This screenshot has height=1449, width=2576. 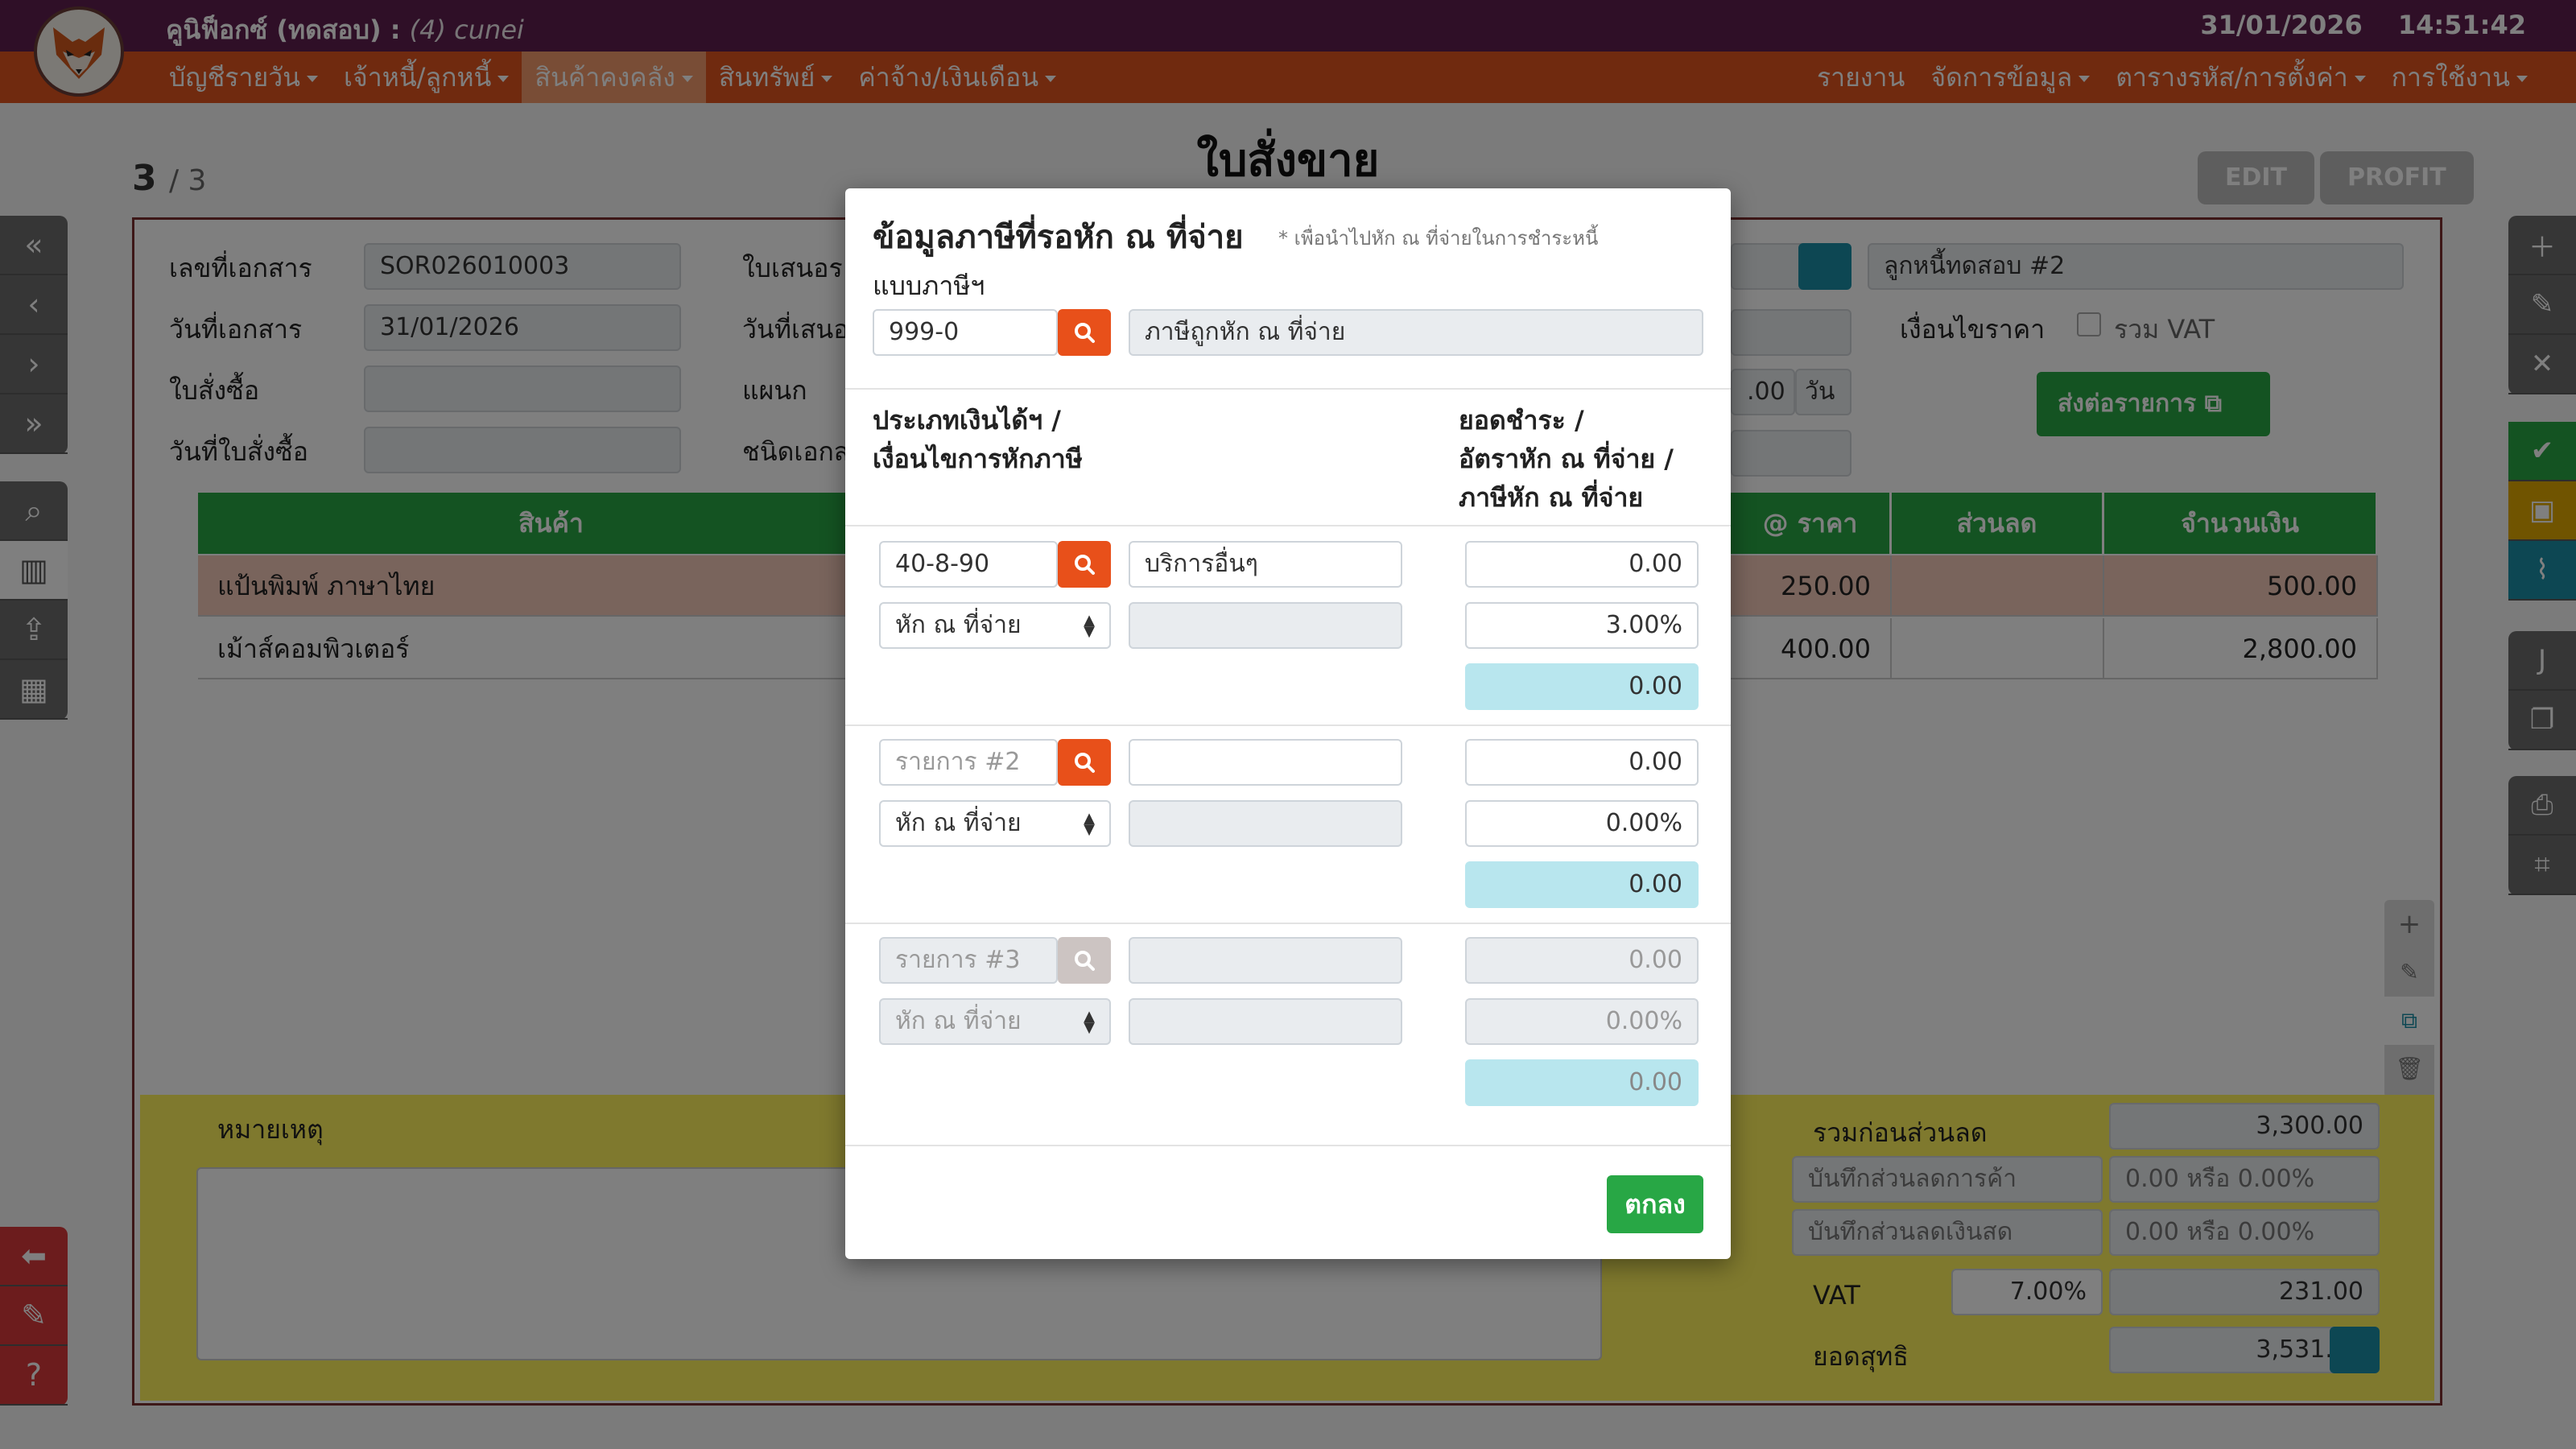 What do you see at coordinates (1521, 421) in the screenshot?
I see `amount-header-line1: ยอดชำระ /` at bounding box center [1521, 421].